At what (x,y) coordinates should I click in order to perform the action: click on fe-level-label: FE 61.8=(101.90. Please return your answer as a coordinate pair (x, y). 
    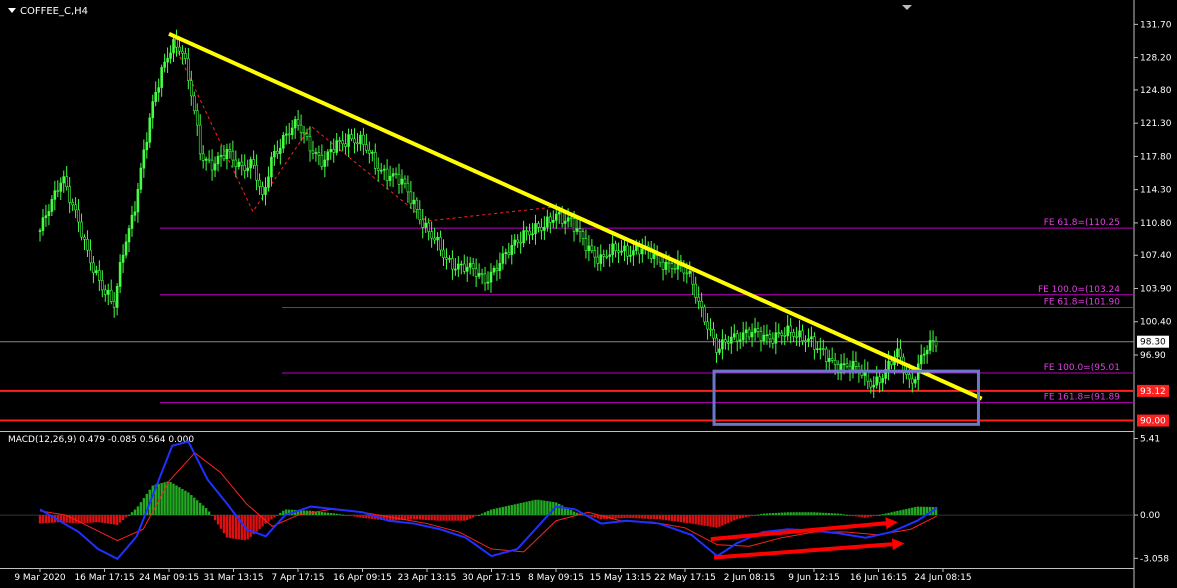
    Looking at the image, I should click on (1082, 302).